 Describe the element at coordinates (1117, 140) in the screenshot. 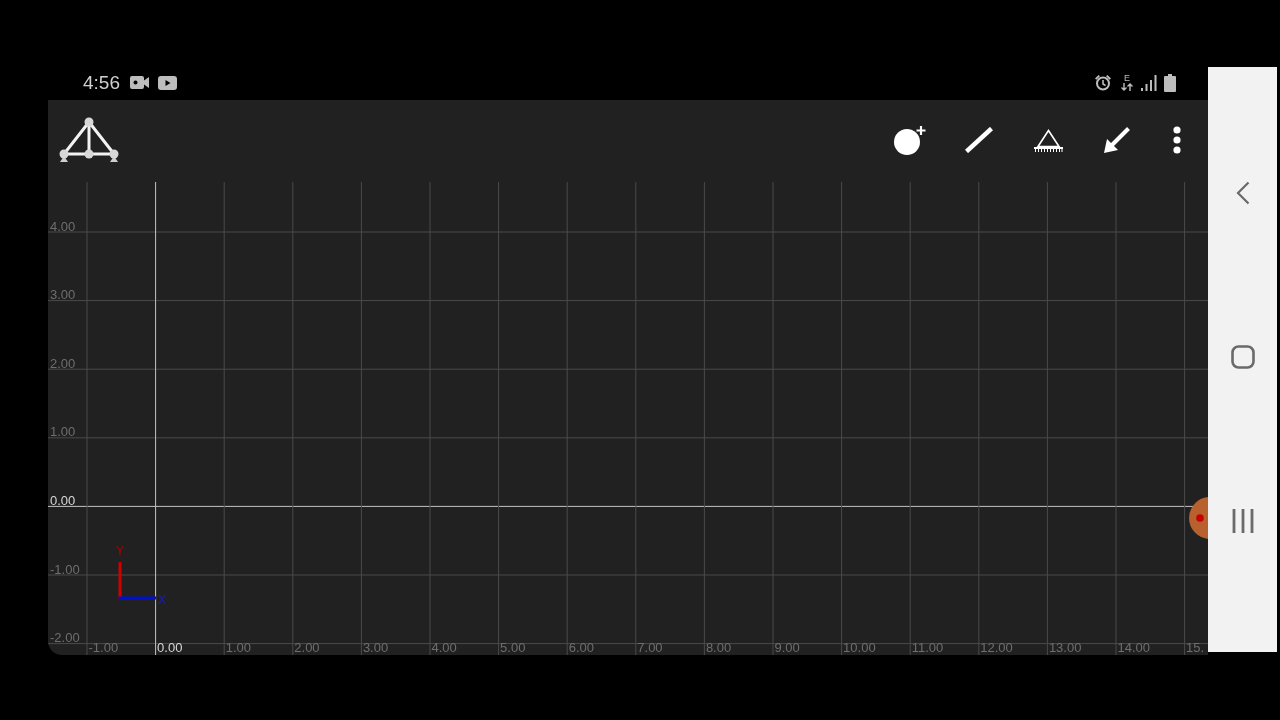

I see `arrow-icon` at that location.